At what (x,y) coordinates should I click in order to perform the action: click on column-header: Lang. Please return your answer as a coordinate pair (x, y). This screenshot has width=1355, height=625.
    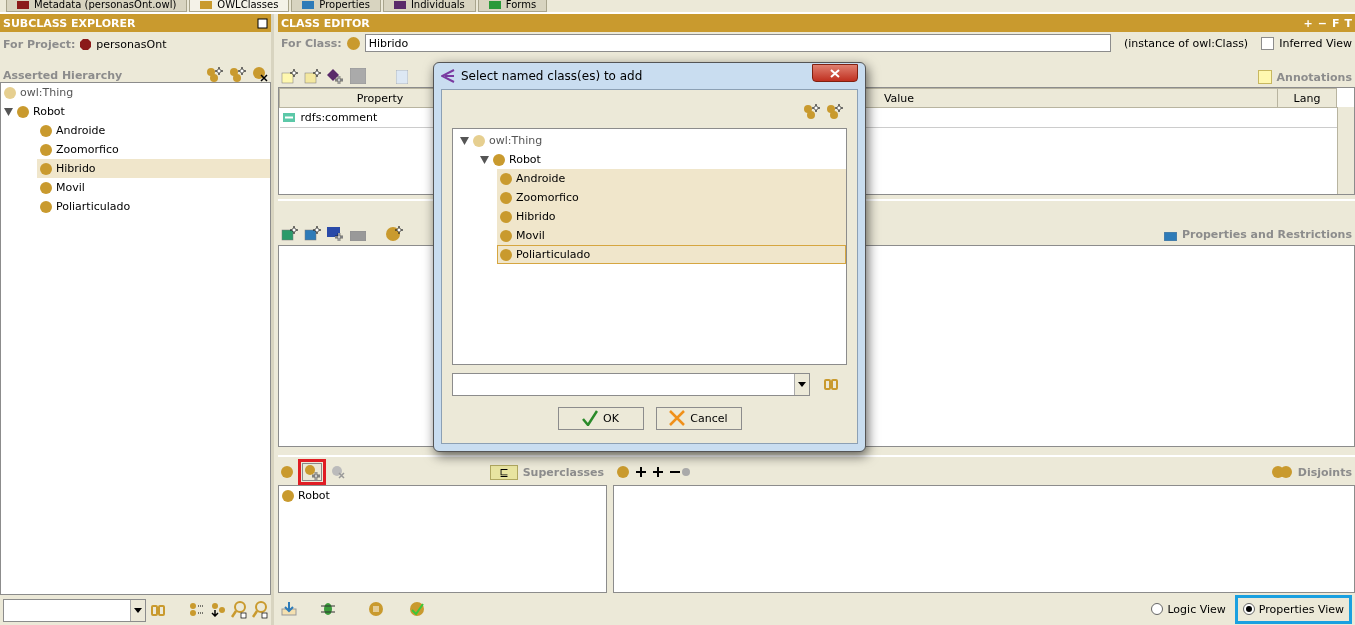
    Looking at the image, I should click on (1307, 98).